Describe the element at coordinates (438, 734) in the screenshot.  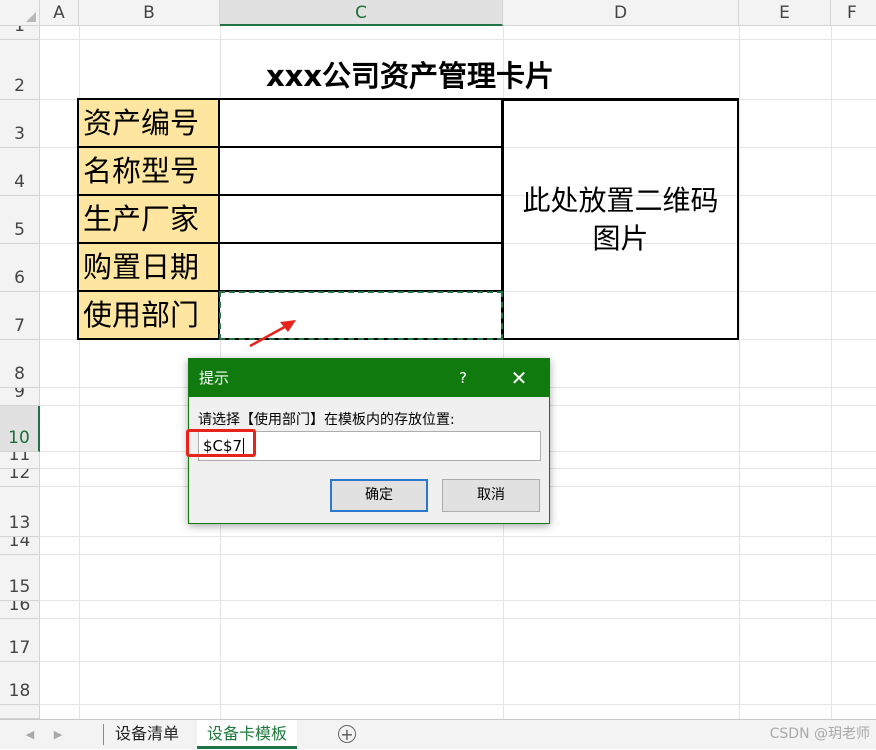
I see `sheet-tab-bar: ◀ ▶ 设备清单 设备卡模板 +` at that location.